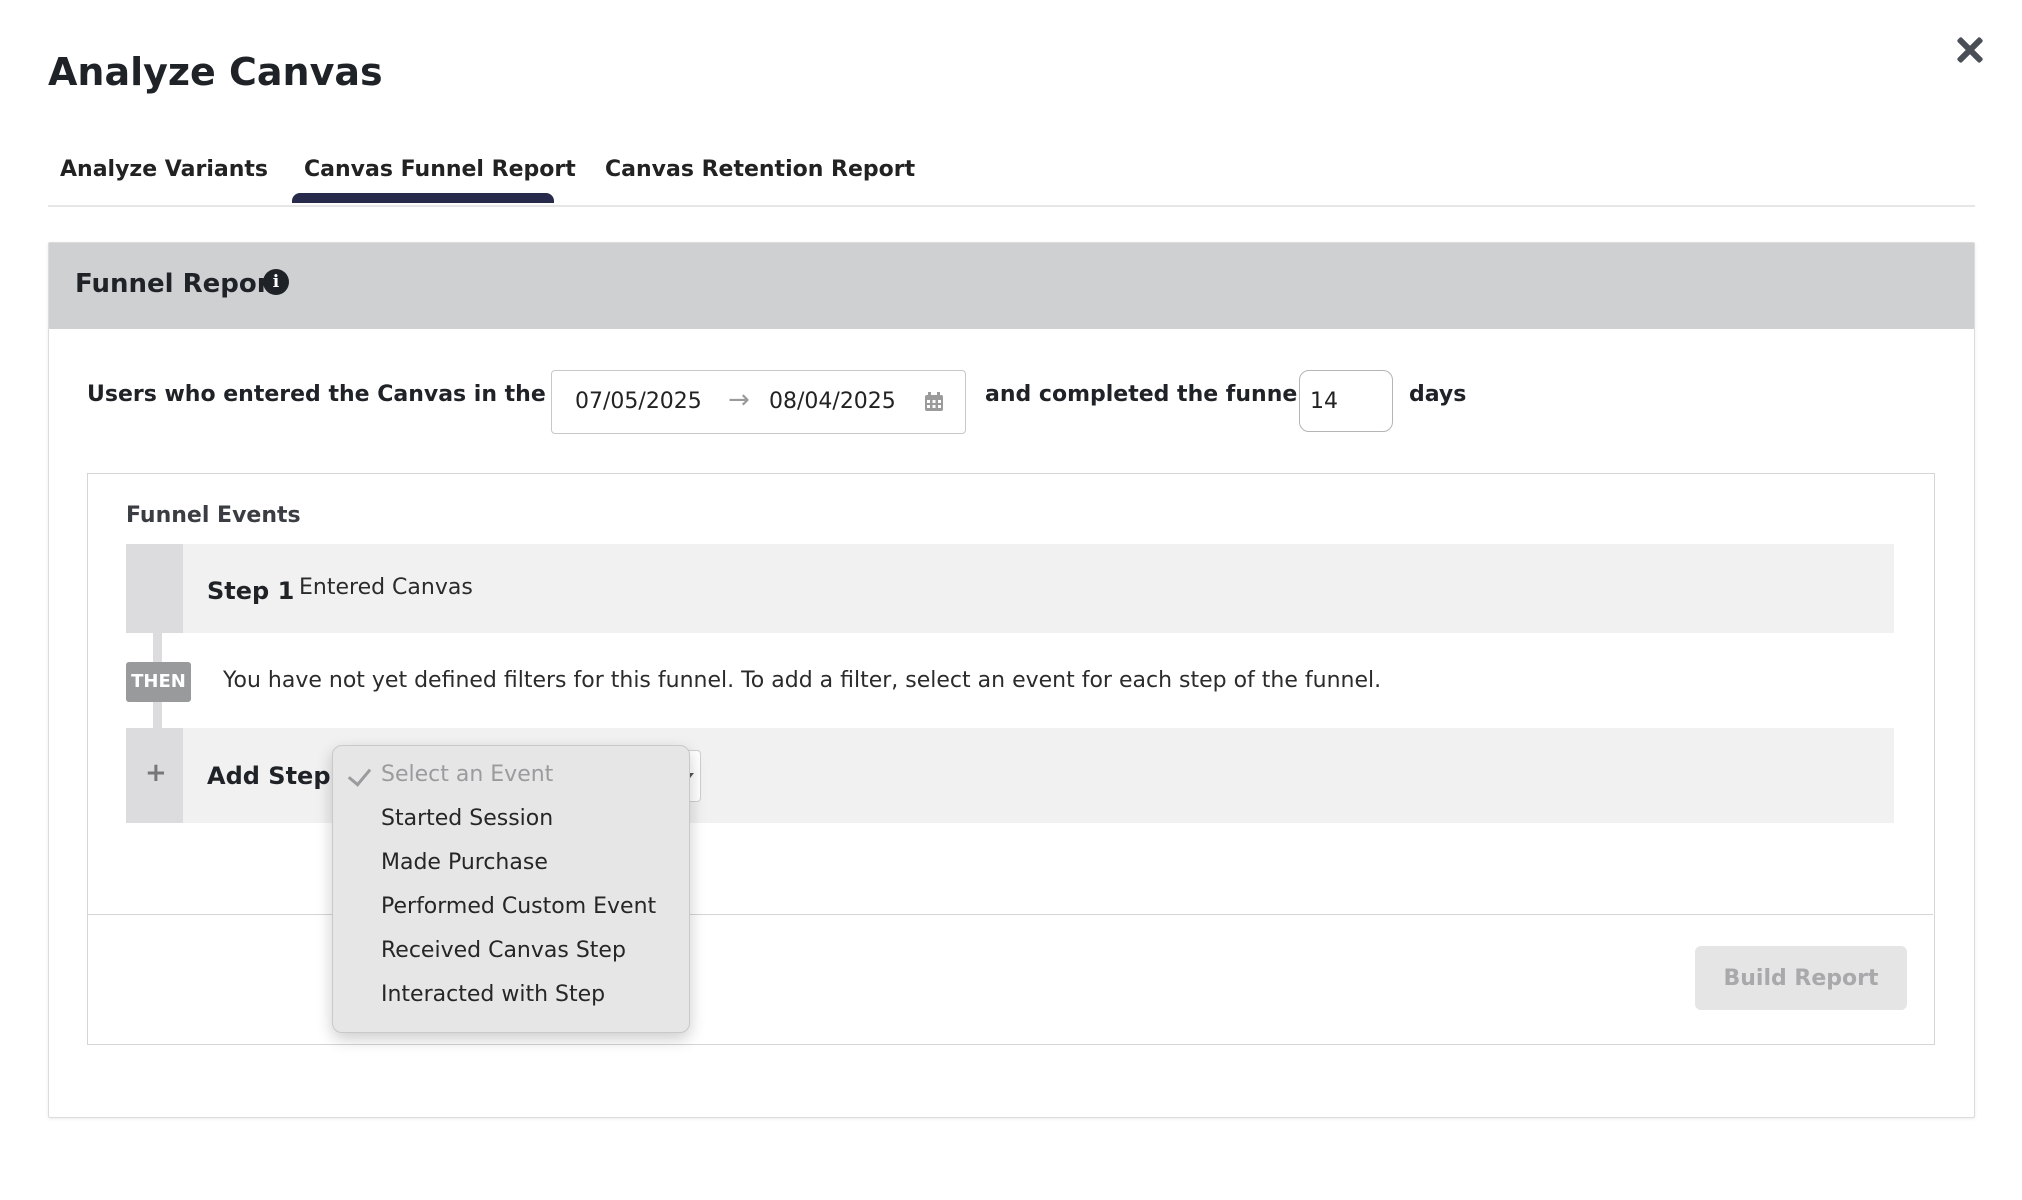 The height and width of the screenshot is (1200, 2022). Describe the element at coordinates (178, 284) in the screenshot. I see `card-title: Funnel Report` at that location.